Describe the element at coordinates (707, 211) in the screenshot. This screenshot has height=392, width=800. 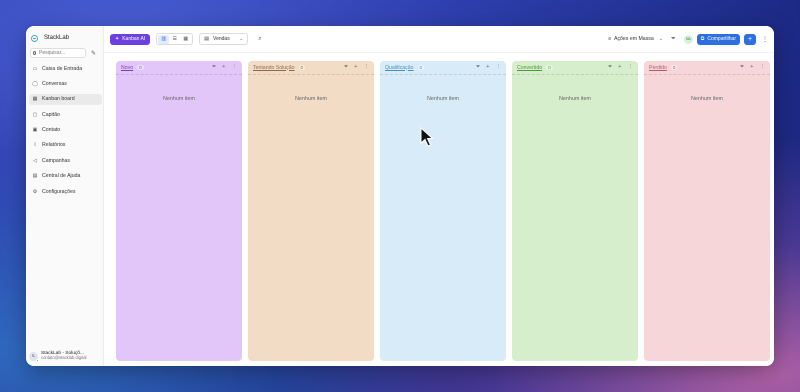
I see `kanban-column-perdido: Perdido 0 ⏷ + ⋮ Nenhum item` at that location.